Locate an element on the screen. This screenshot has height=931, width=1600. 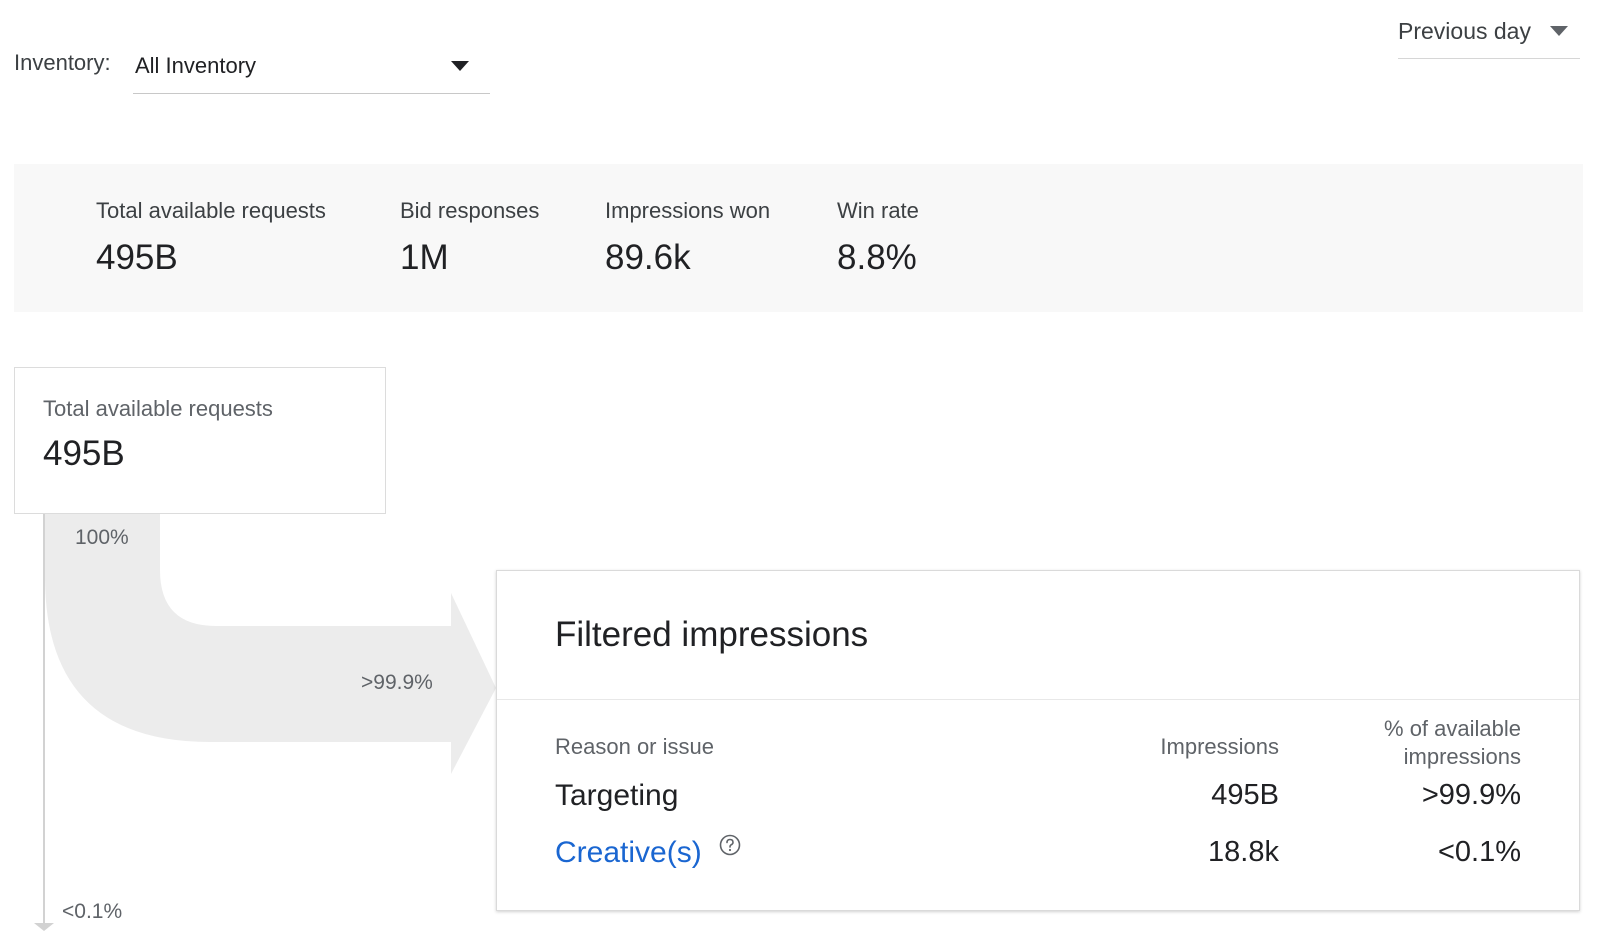
help-circle-icon is located at coordinates (730, 845).